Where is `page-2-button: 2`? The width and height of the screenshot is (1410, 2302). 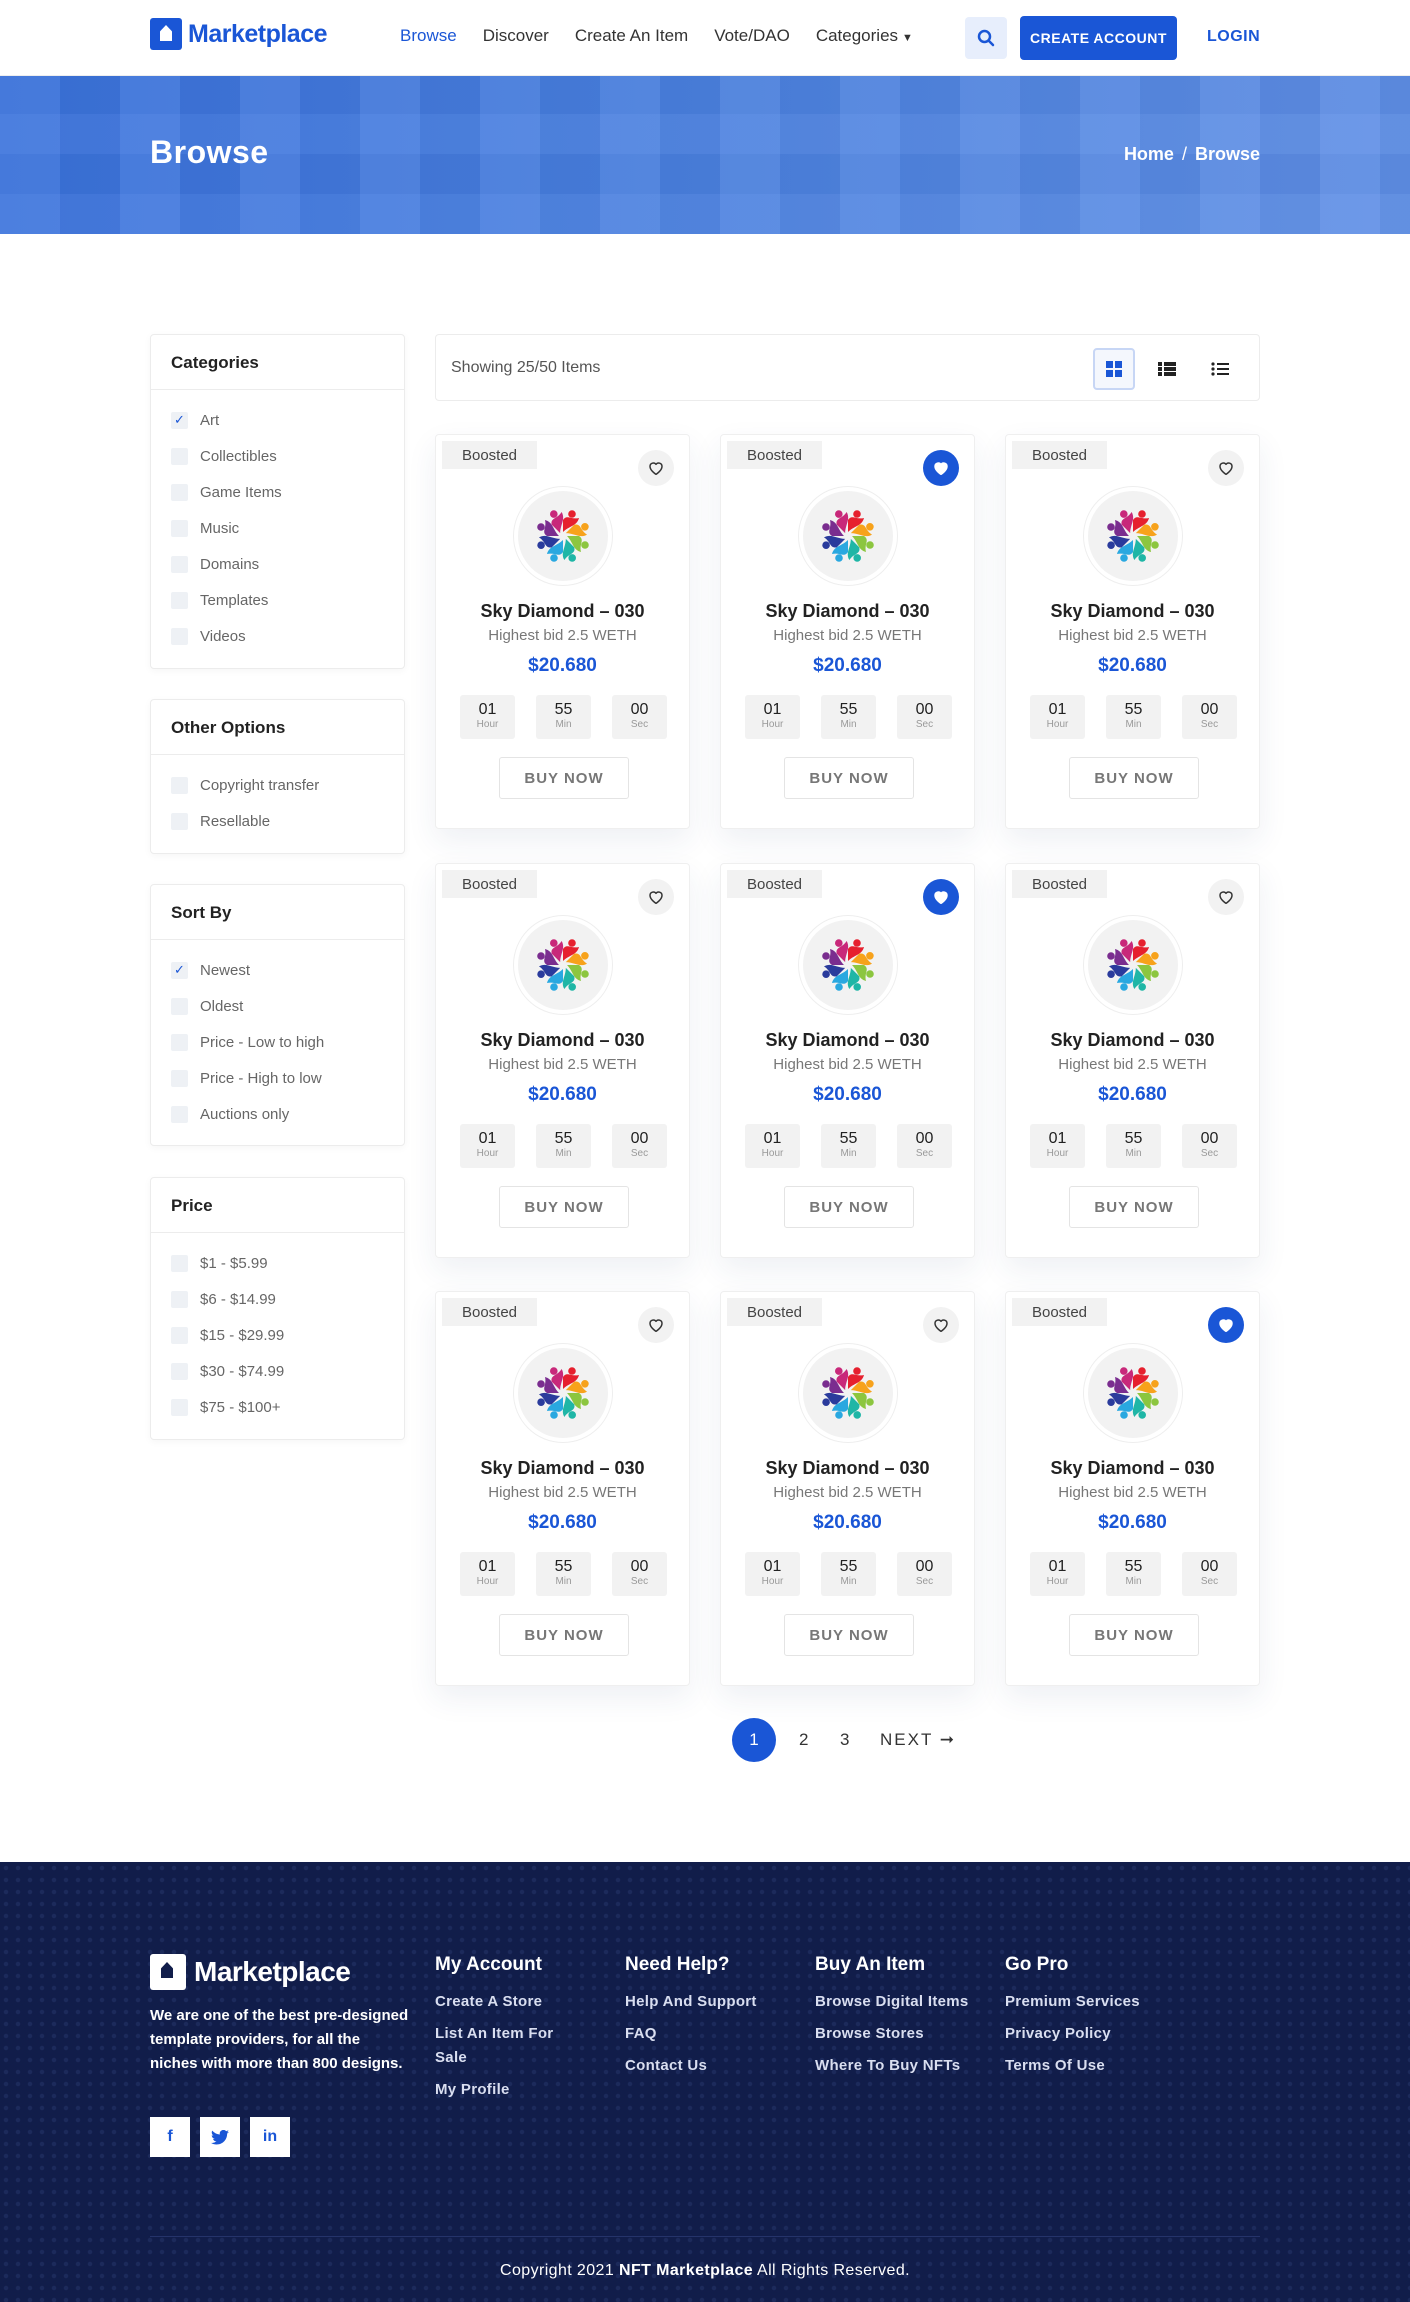 page-2-button: 2 is located at coordinates (803, 1740).